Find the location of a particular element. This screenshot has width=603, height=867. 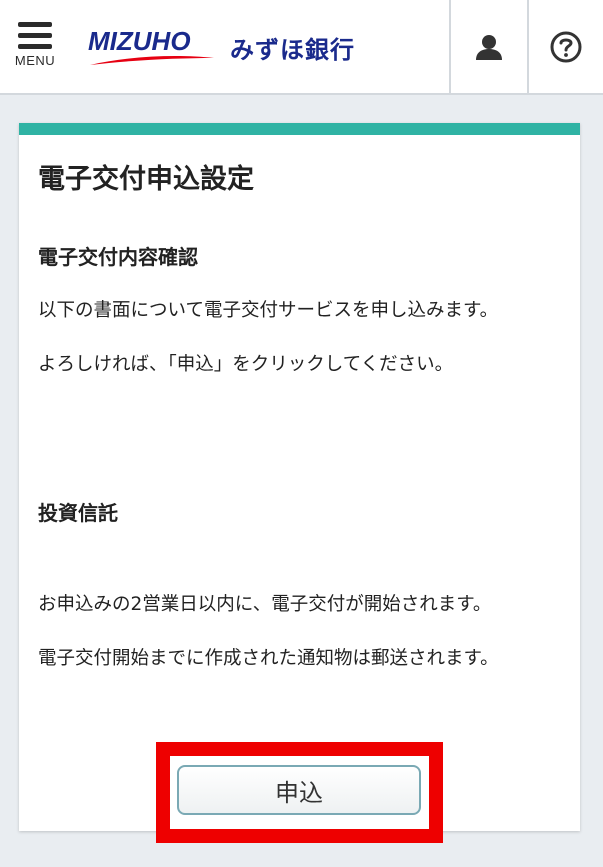

page-title: 電子交付申込設定 is located at coordinates (146, 179).